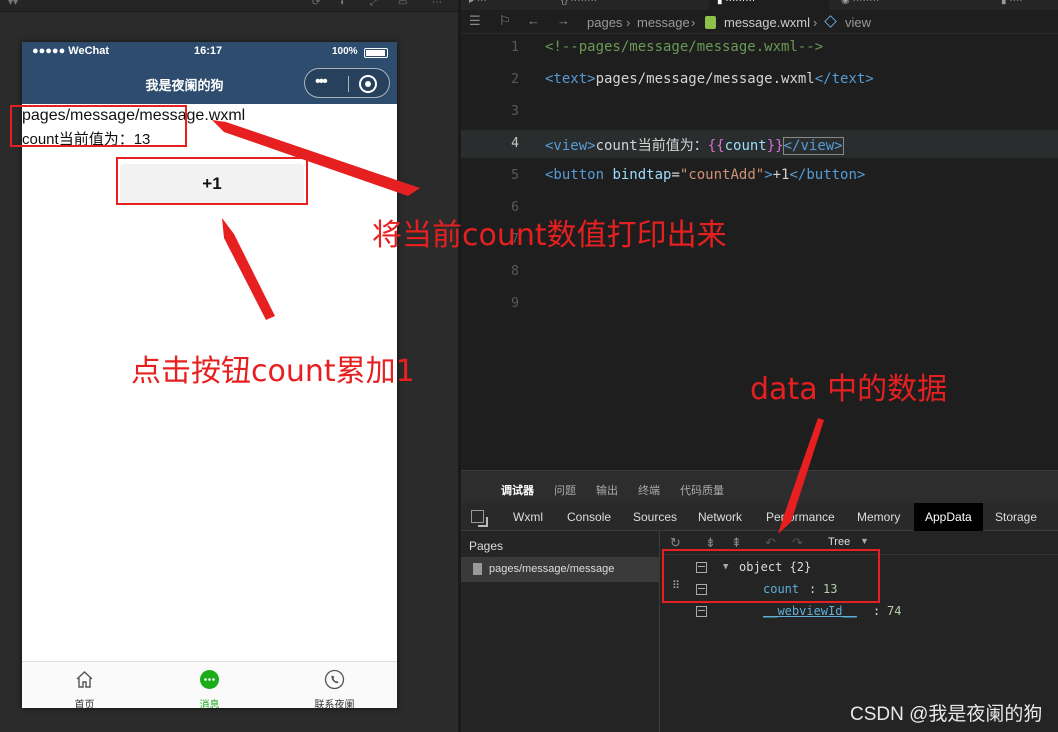 This screenshot has height=732, width=1058. Describe the element at coordinates (579, 5) in the screenshot. I see `file-tab: {} ········` at that location.